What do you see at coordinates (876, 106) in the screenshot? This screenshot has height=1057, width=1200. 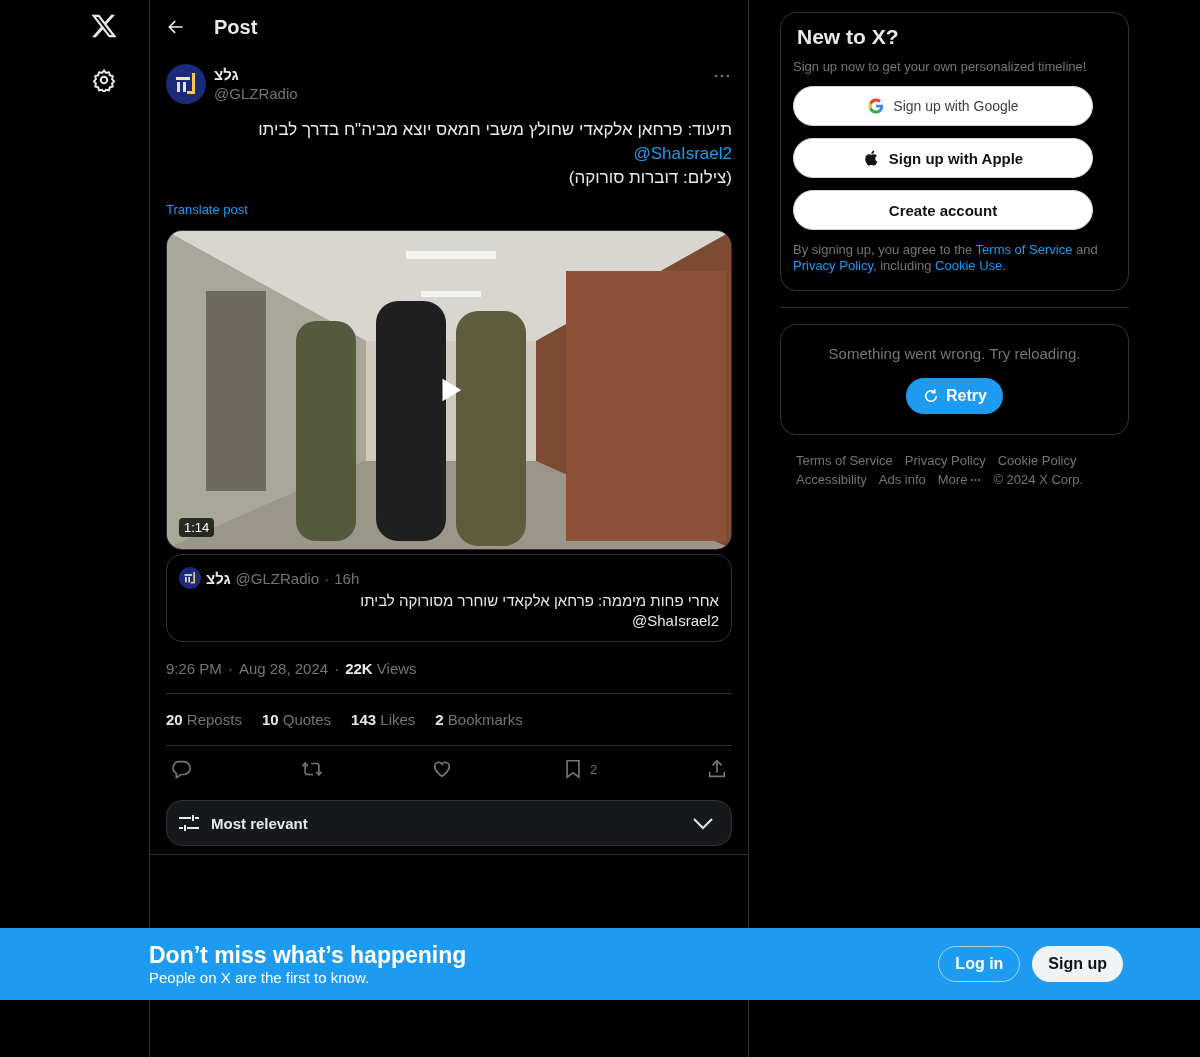 I see `google-icon` at bounding box center [876, 106].